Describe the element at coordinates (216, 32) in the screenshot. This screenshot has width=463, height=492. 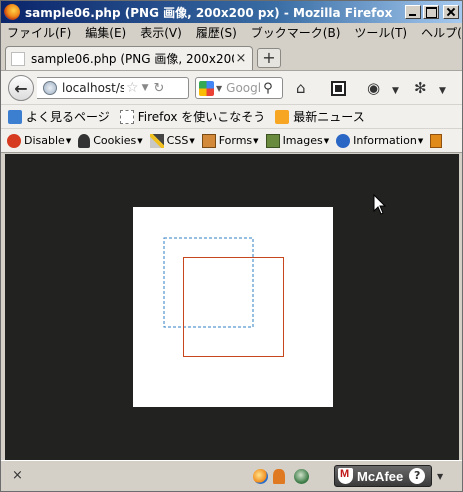
I see `menu-history: 履歴(S)` at that location.